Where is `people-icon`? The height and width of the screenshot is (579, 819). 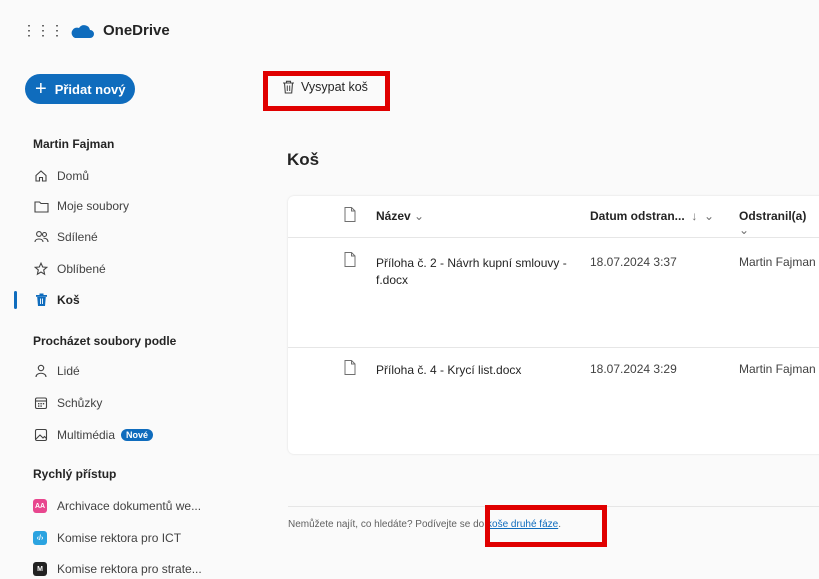
people-icon is located at coordinates (41, 237).